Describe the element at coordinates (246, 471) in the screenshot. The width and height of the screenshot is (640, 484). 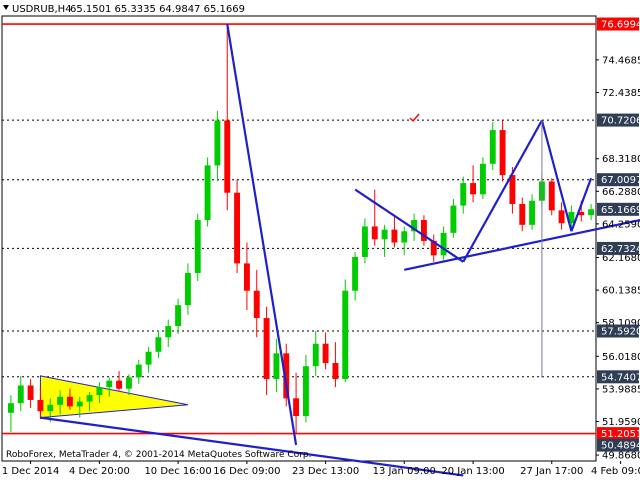
I see `x-tick-label: 16 Dec 09:00` at that location.